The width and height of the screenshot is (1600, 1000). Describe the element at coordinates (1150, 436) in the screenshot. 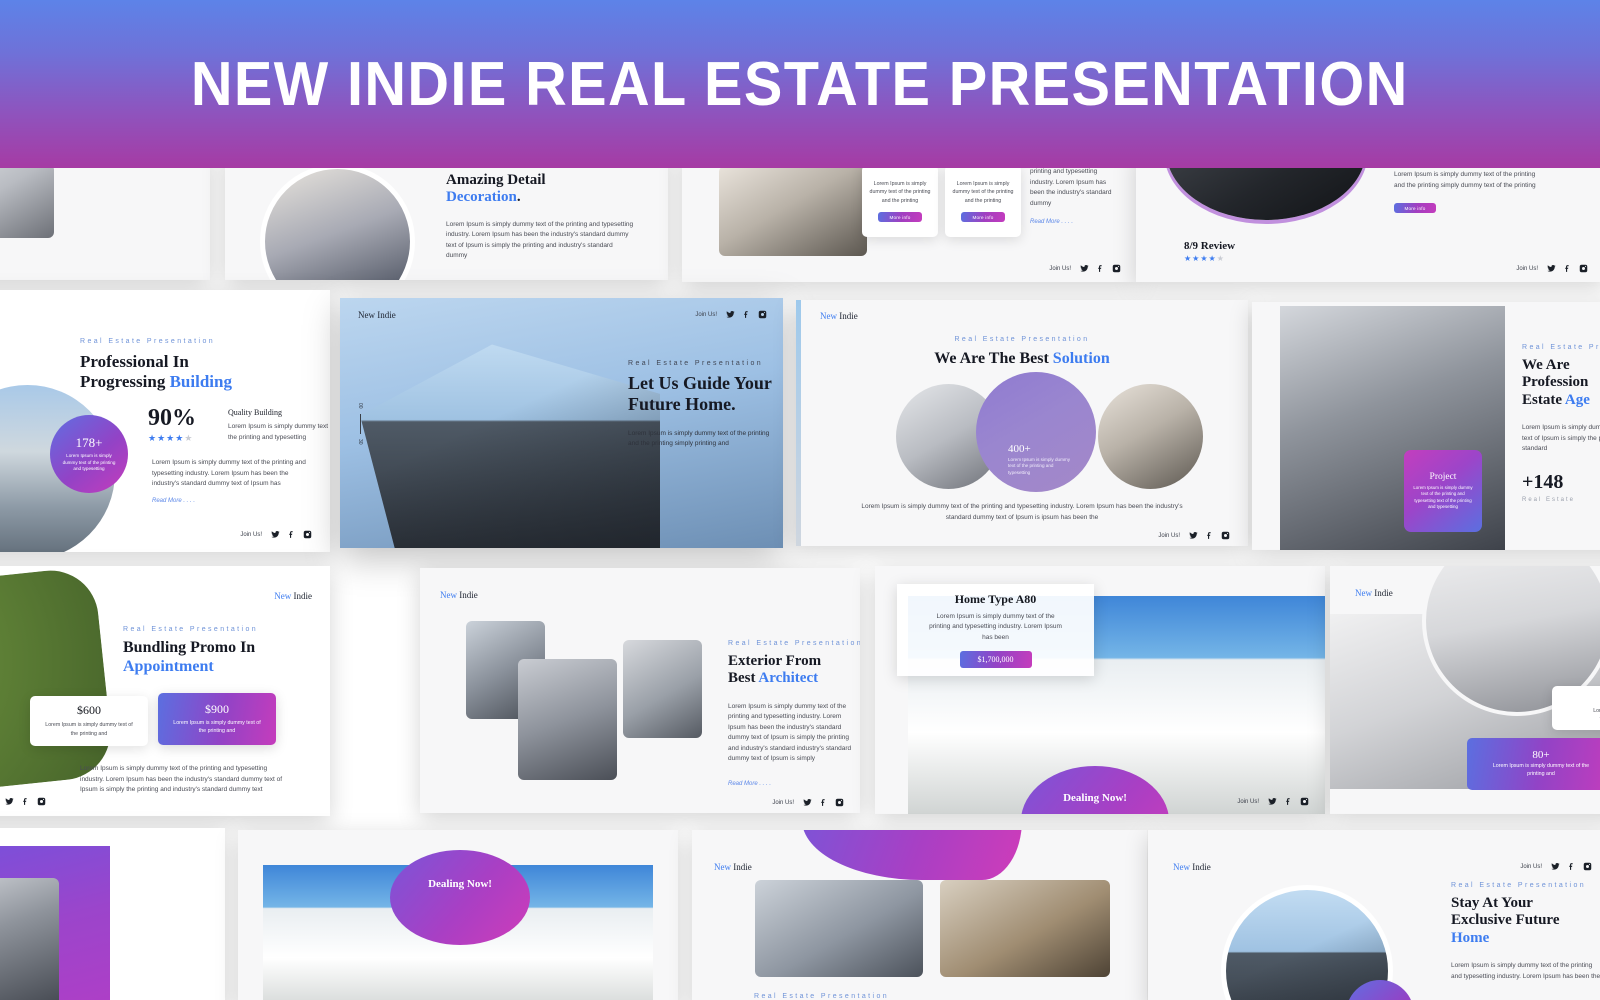

I see `plans-photo-right` at that location.